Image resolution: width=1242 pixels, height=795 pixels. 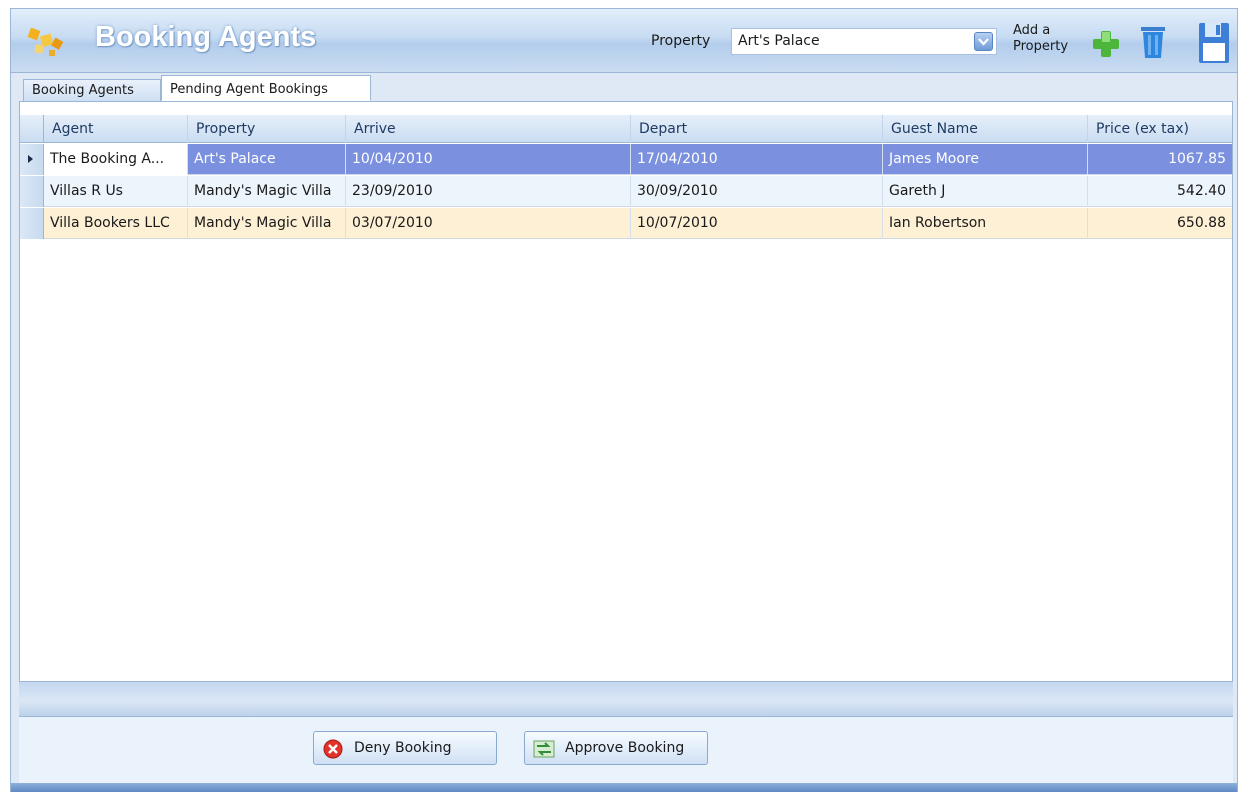 I want to click on cell-agent: Villa Bookers LLC, so click(x=116, y=223).